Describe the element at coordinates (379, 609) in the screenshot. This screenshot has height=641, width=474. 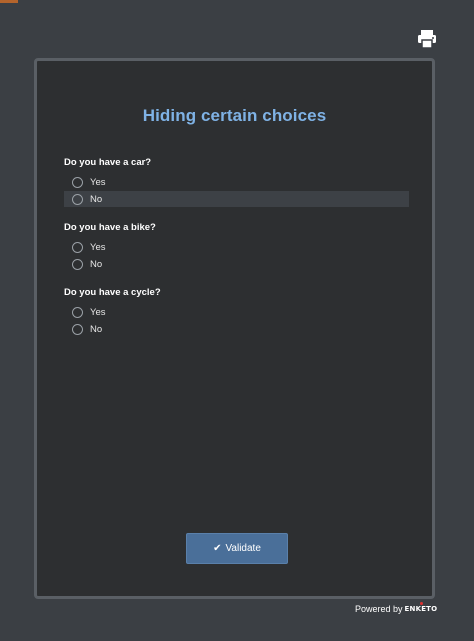
I see `powered-by-text: Powered by` at that location.